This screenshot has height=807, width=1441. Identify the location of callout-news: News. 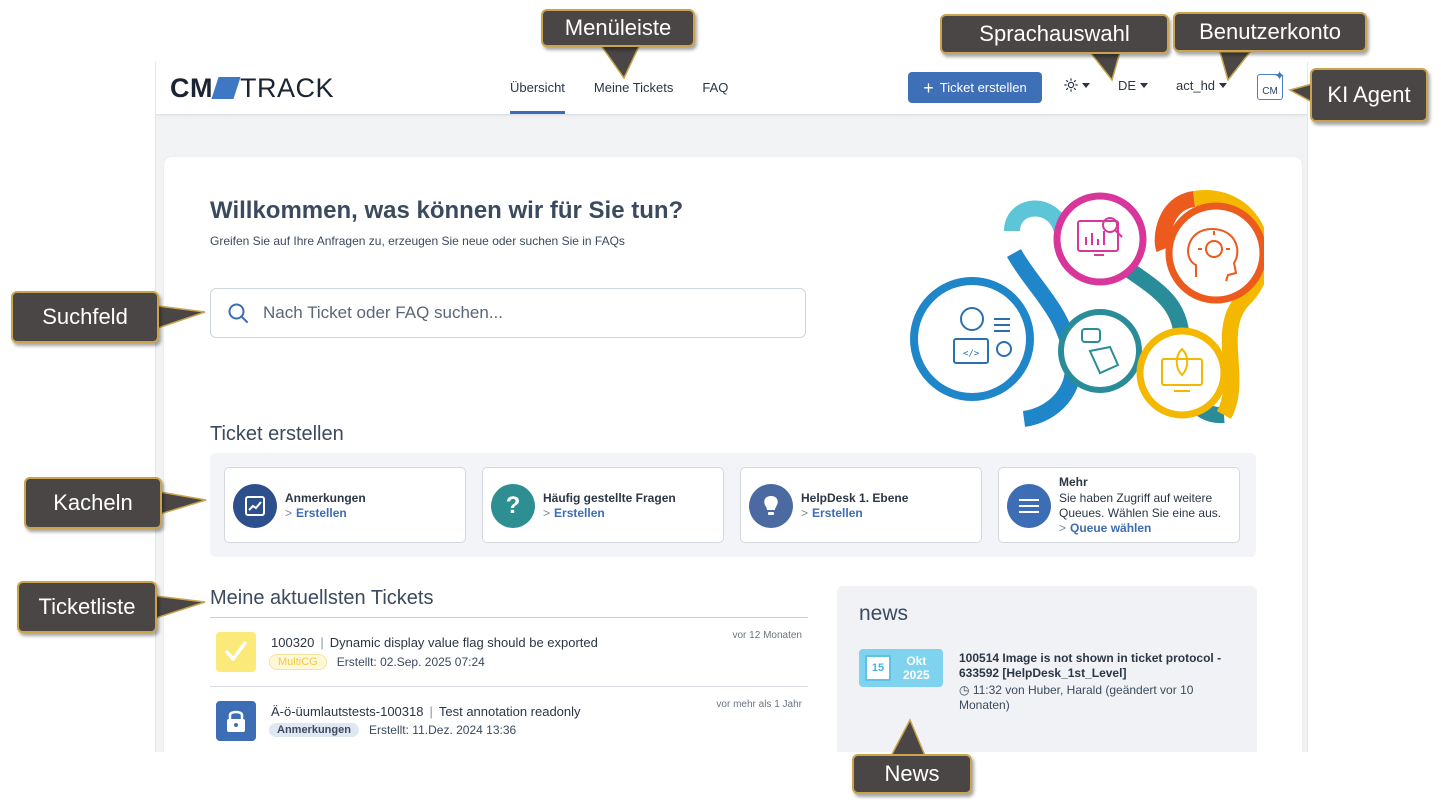
(912, 774).